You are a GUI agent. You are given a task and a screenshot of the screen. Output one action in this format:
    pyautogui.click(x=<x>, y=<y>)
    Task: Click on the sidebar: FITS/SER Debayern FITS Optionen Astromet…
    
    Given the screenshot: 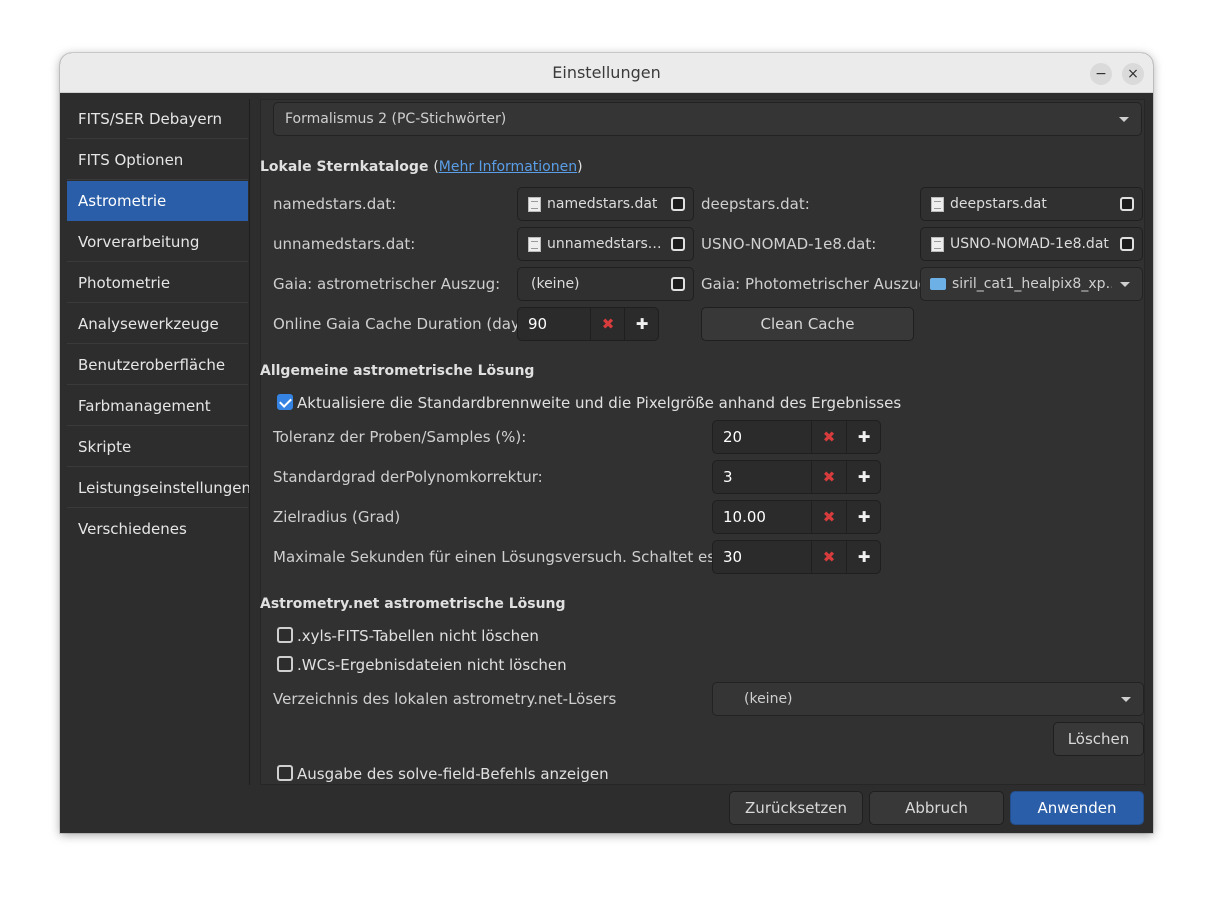 What is the action you would take?
    pyautogui.click(x=155, y=463)
    